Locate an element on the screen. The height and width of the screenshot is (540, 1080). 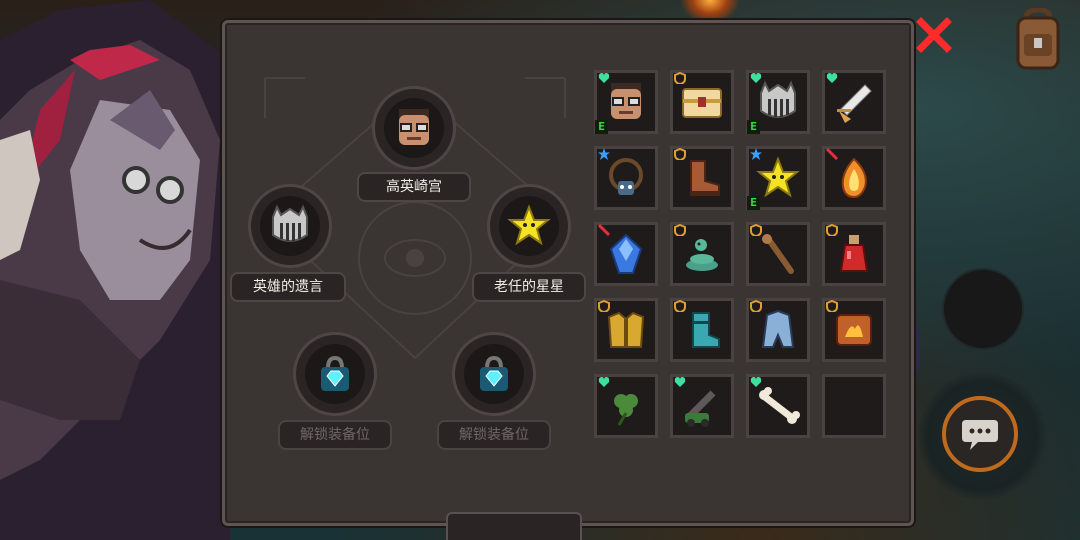
red-x-icon is located at coordinates (934, 35).